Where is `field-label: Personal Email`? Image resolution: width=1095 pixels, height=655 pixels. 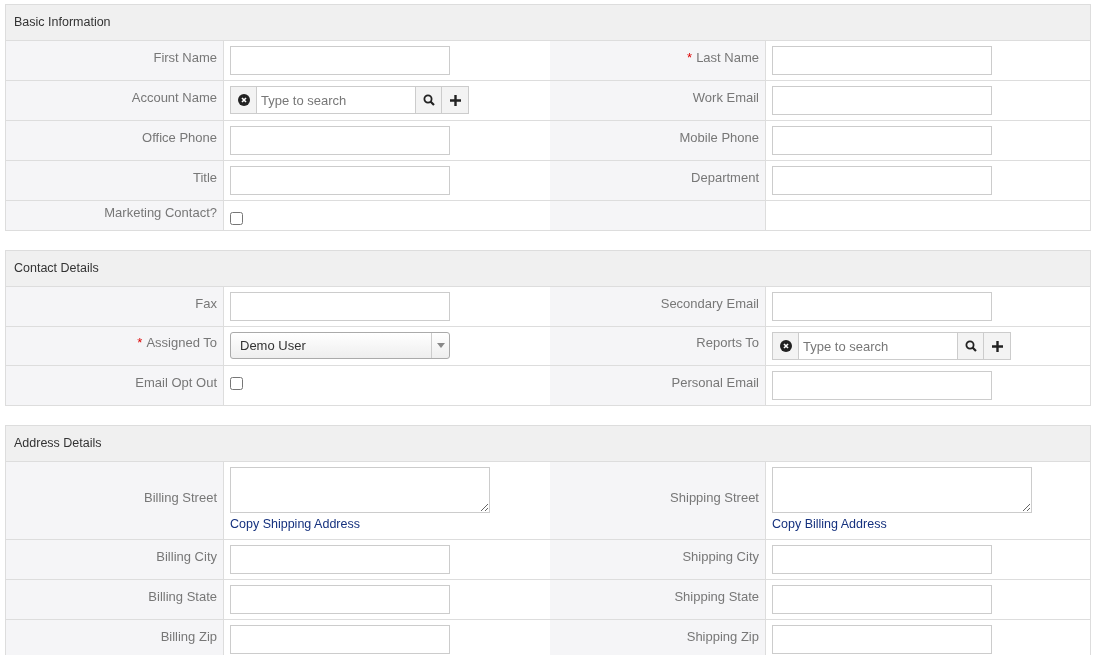
field-label: Personal Email is located at coordinates (715, 382).